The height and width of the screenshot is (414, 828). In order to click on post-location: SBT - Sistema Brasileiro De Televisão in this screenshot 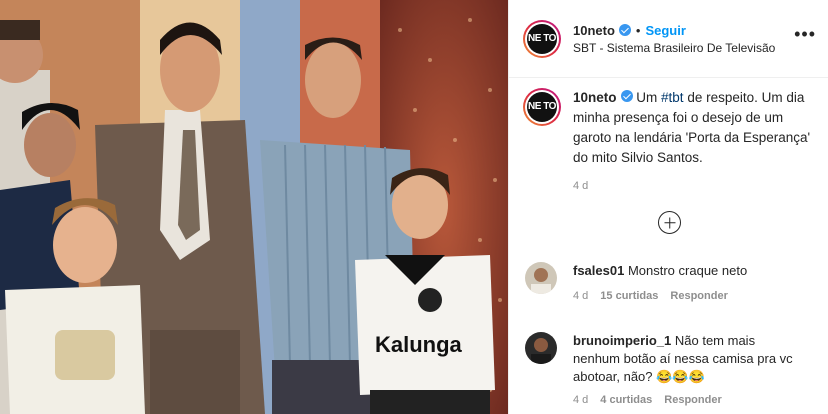, I will do `click(674, 48)`.